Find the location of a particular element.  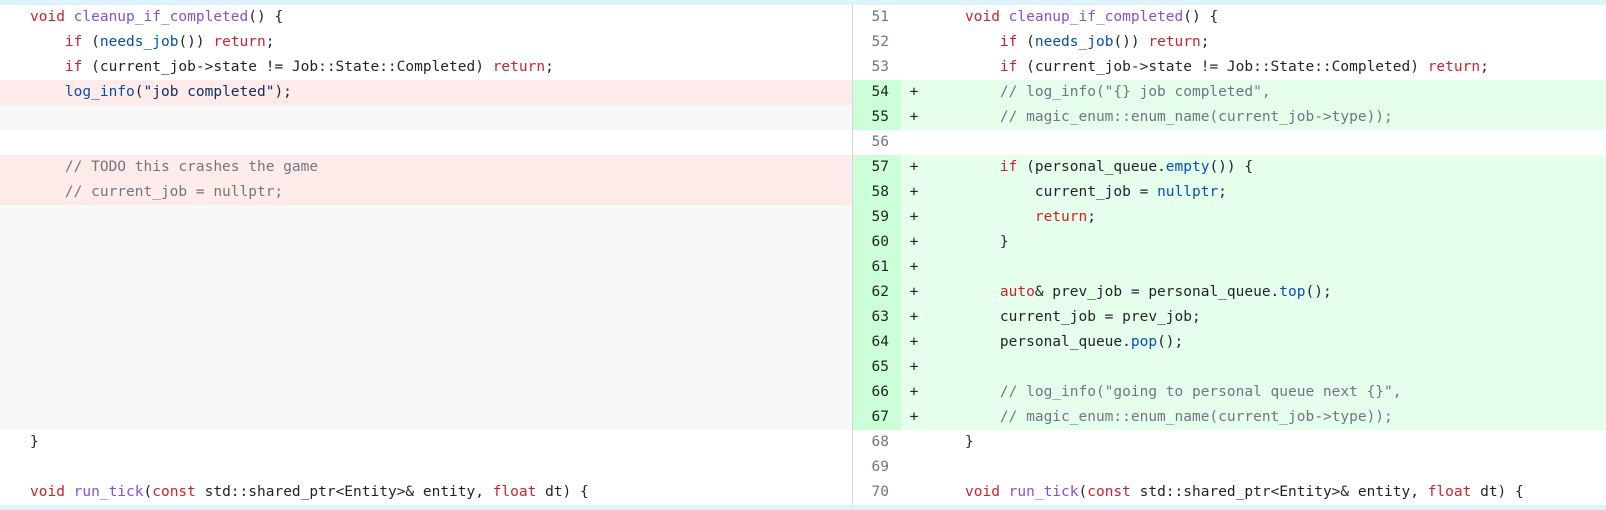

line-number: 68 is located at coordinates (877, 442).